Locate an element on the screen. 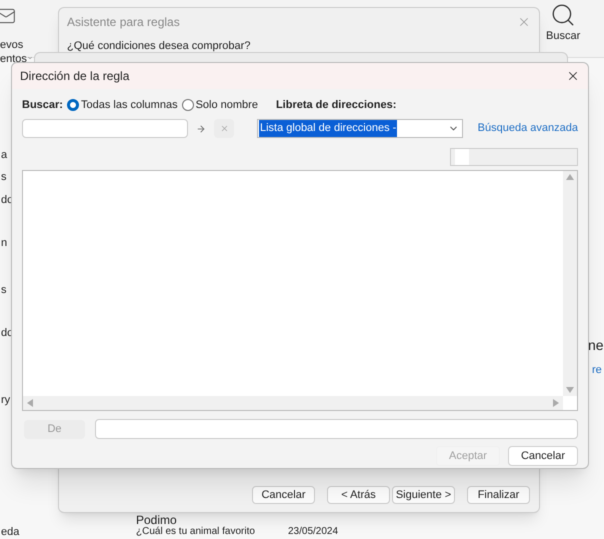 This screenshot has width=604, height=539. wizard-button: Siguiente > is located at coordinates (423, 495).